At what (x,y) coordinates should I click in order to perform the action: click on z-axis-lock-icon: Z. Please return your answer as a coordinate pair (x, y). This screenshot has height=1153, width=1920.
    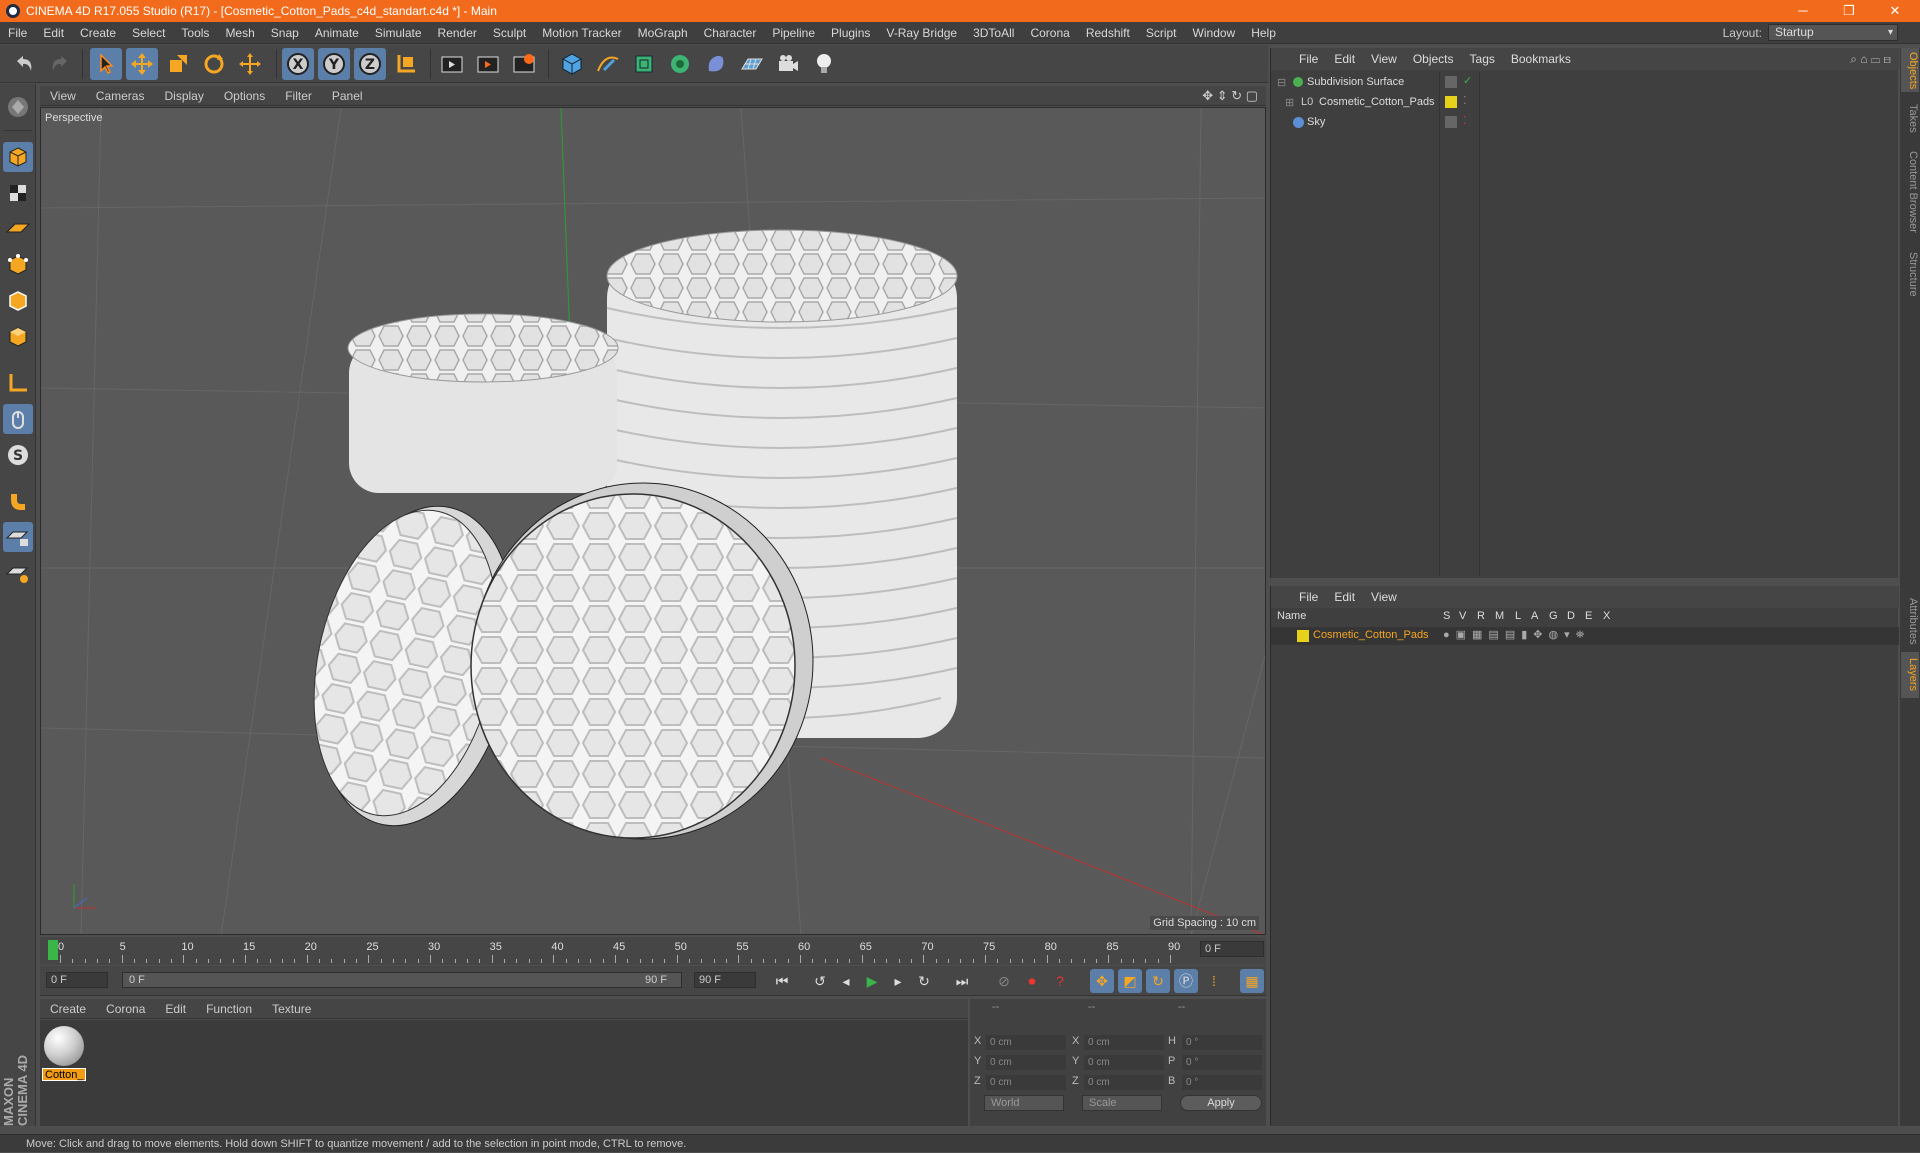
    Looking at the image, I should click on (370, 64).